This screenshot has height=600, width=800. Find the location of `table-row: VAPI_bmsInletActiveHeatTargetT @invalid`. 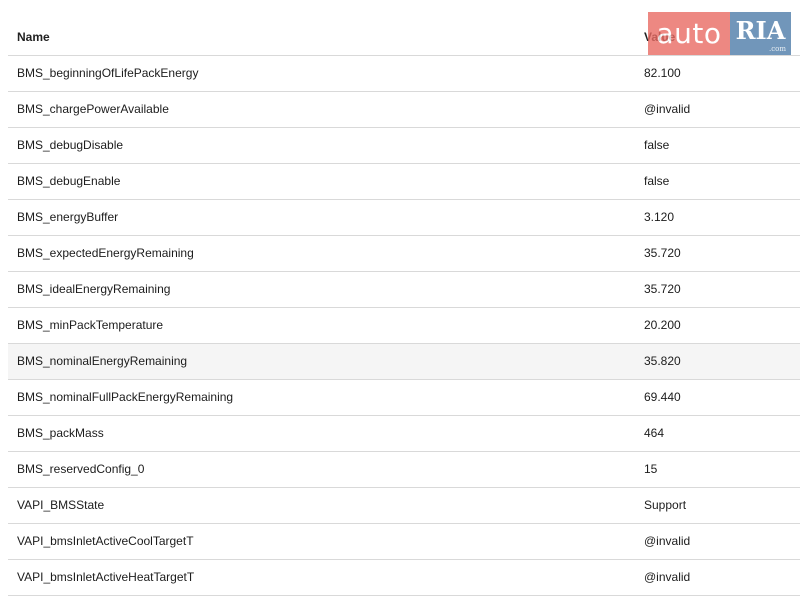

table-row: VAPI_bmsInletActiveHeatTargetT @invalid is located at coordinates (404, 577).